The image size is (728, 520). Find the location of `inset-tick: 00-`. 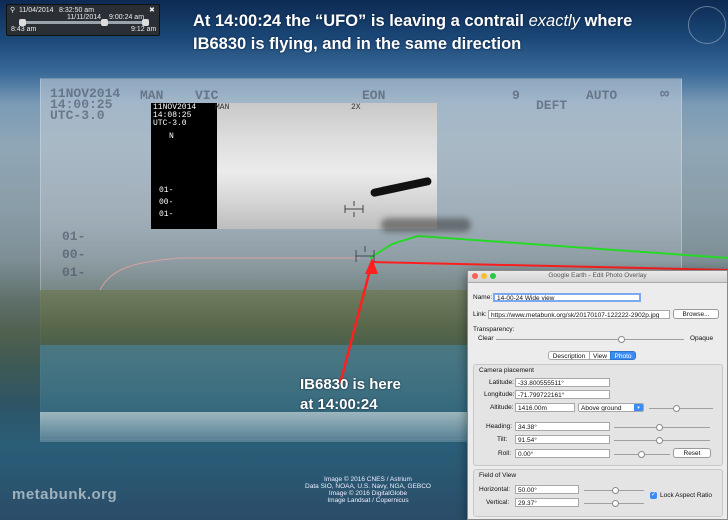

inset-tick: 00- is located at coordinates (166, 202).